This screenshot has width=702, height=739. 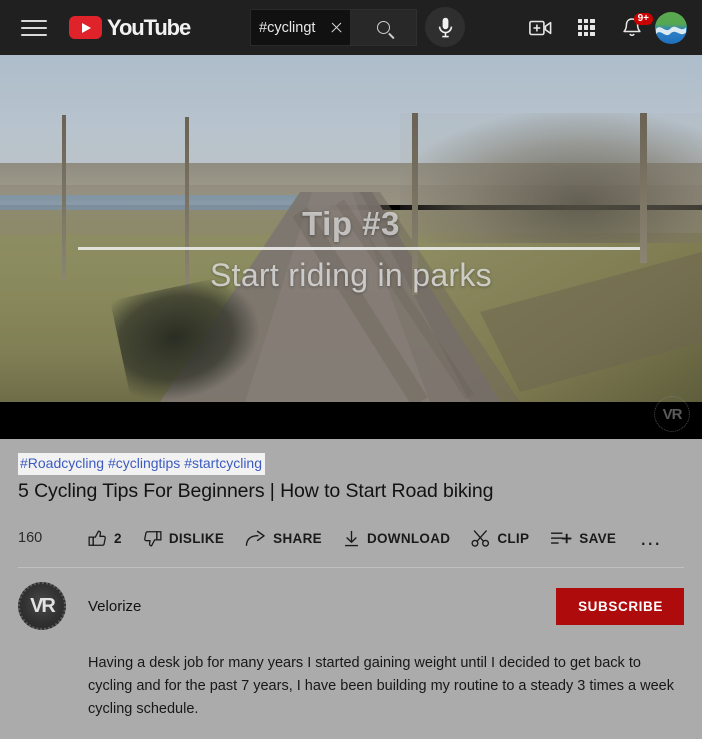 What do you see at coordinates (561, 538) in the screenshot?
I see `save-playlist-icon` at bounding box center [561, 538].